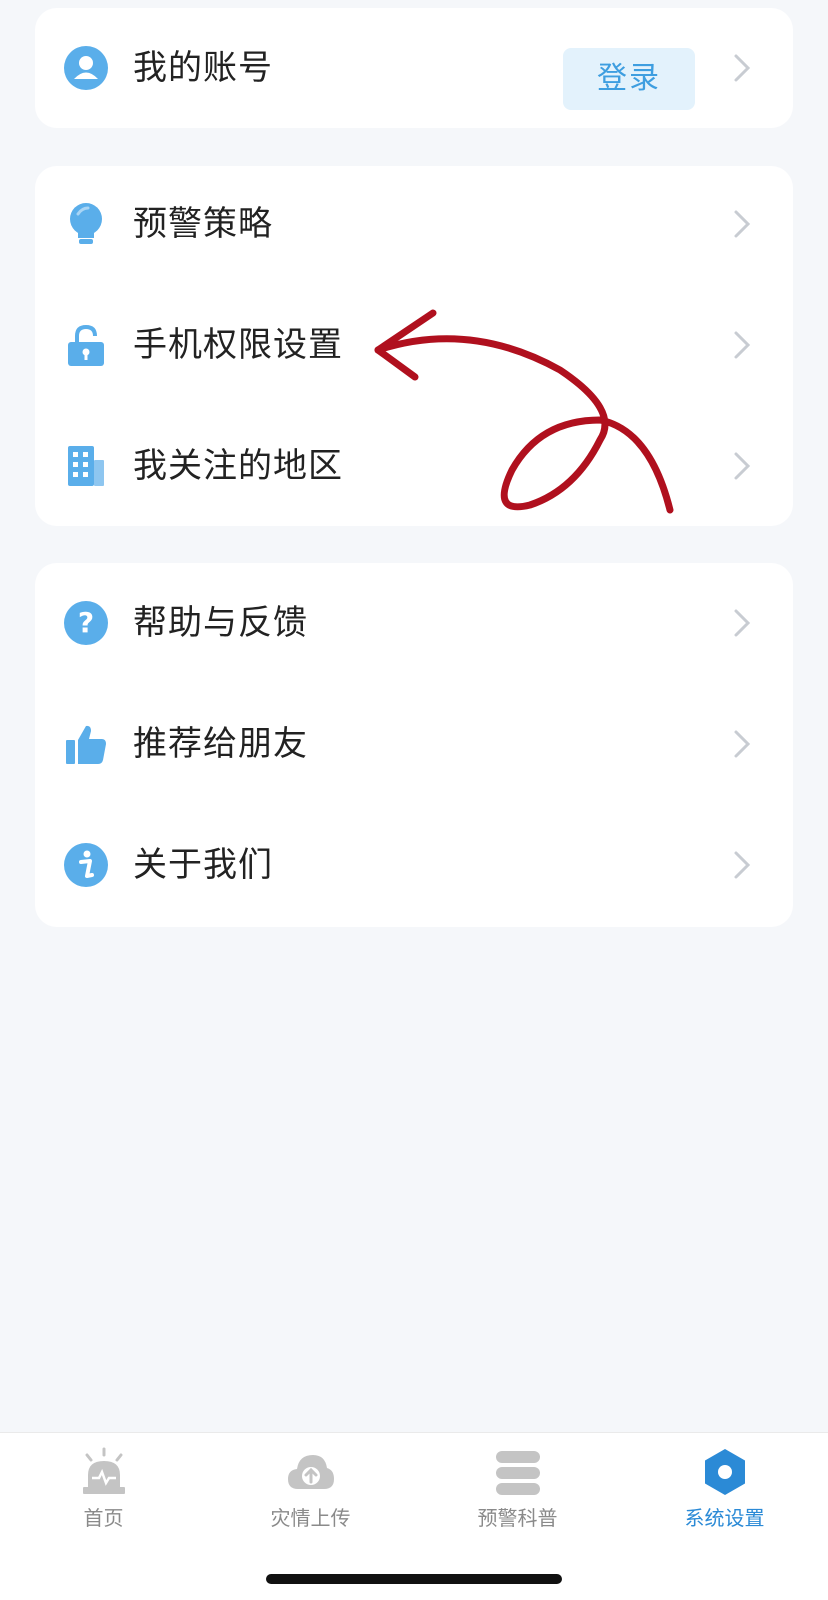 This screenshot has width=828, height=1600. What do you see at coordinates (220, 744) in the screenshot?
I see `recommend-friends-label: 推荐给朋友` at bounding box center [220, 744].